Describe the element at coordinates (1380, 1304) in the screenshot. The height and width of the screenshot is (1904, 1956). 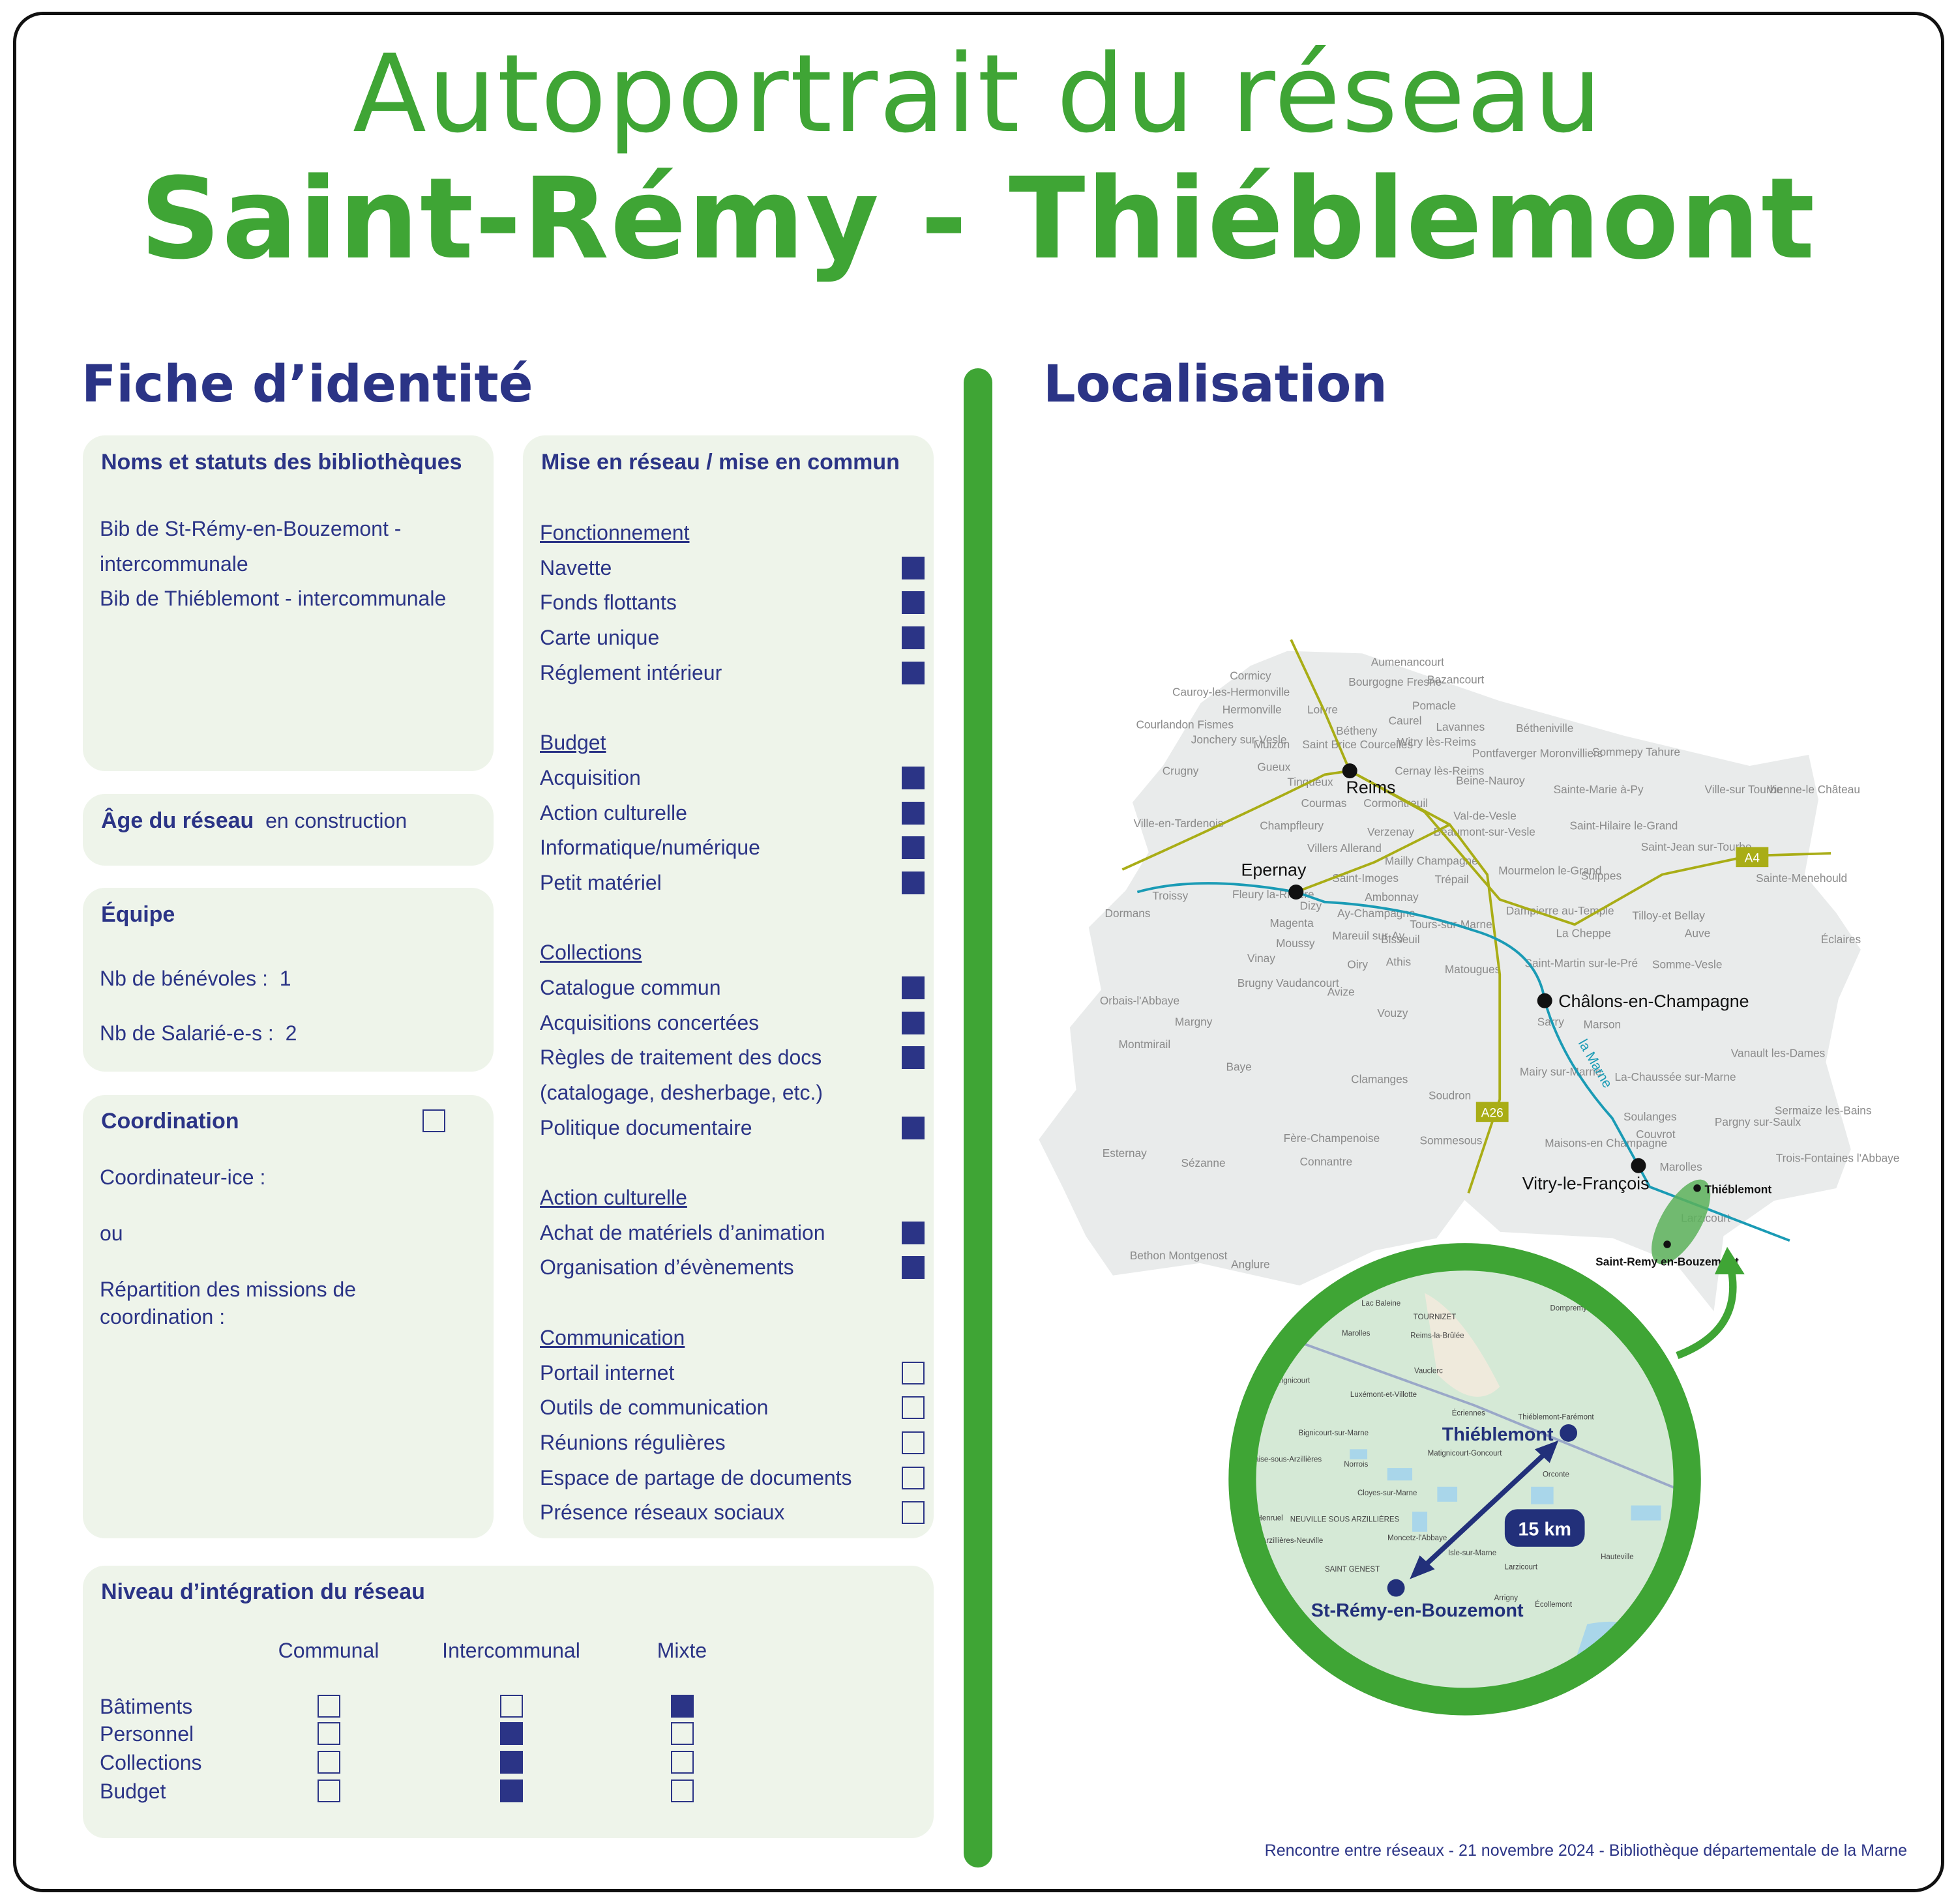
I see `inset-place-label: Lac Baleine` at that location.